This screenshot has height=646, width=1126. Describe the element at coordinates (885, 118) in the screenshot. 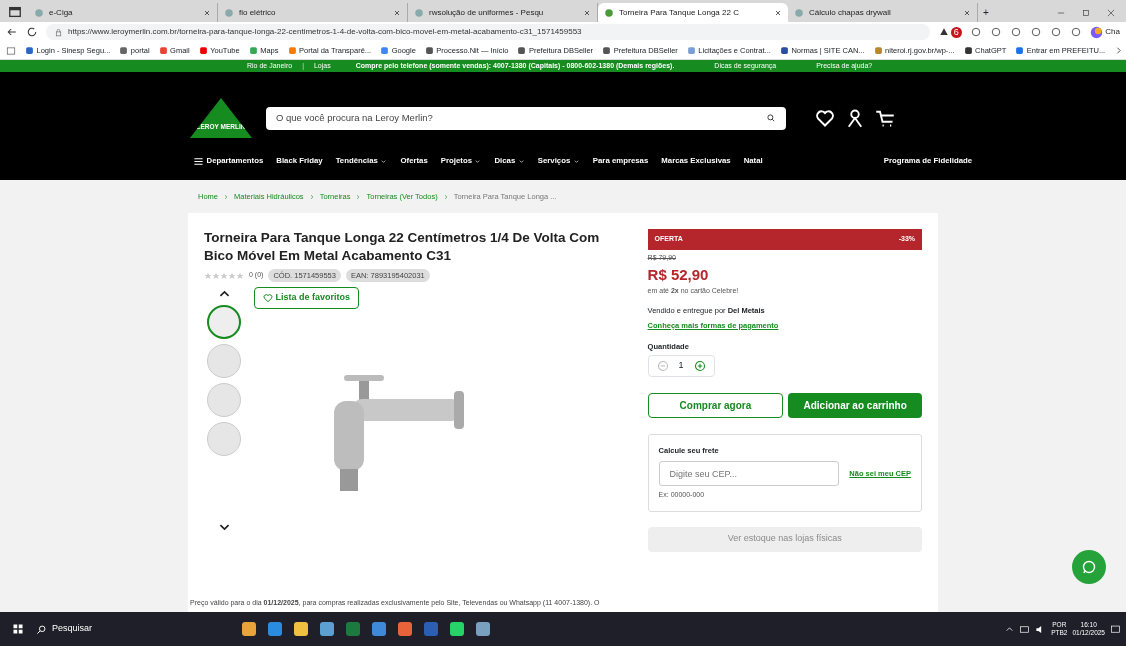

I see `cart-icon` at that location.